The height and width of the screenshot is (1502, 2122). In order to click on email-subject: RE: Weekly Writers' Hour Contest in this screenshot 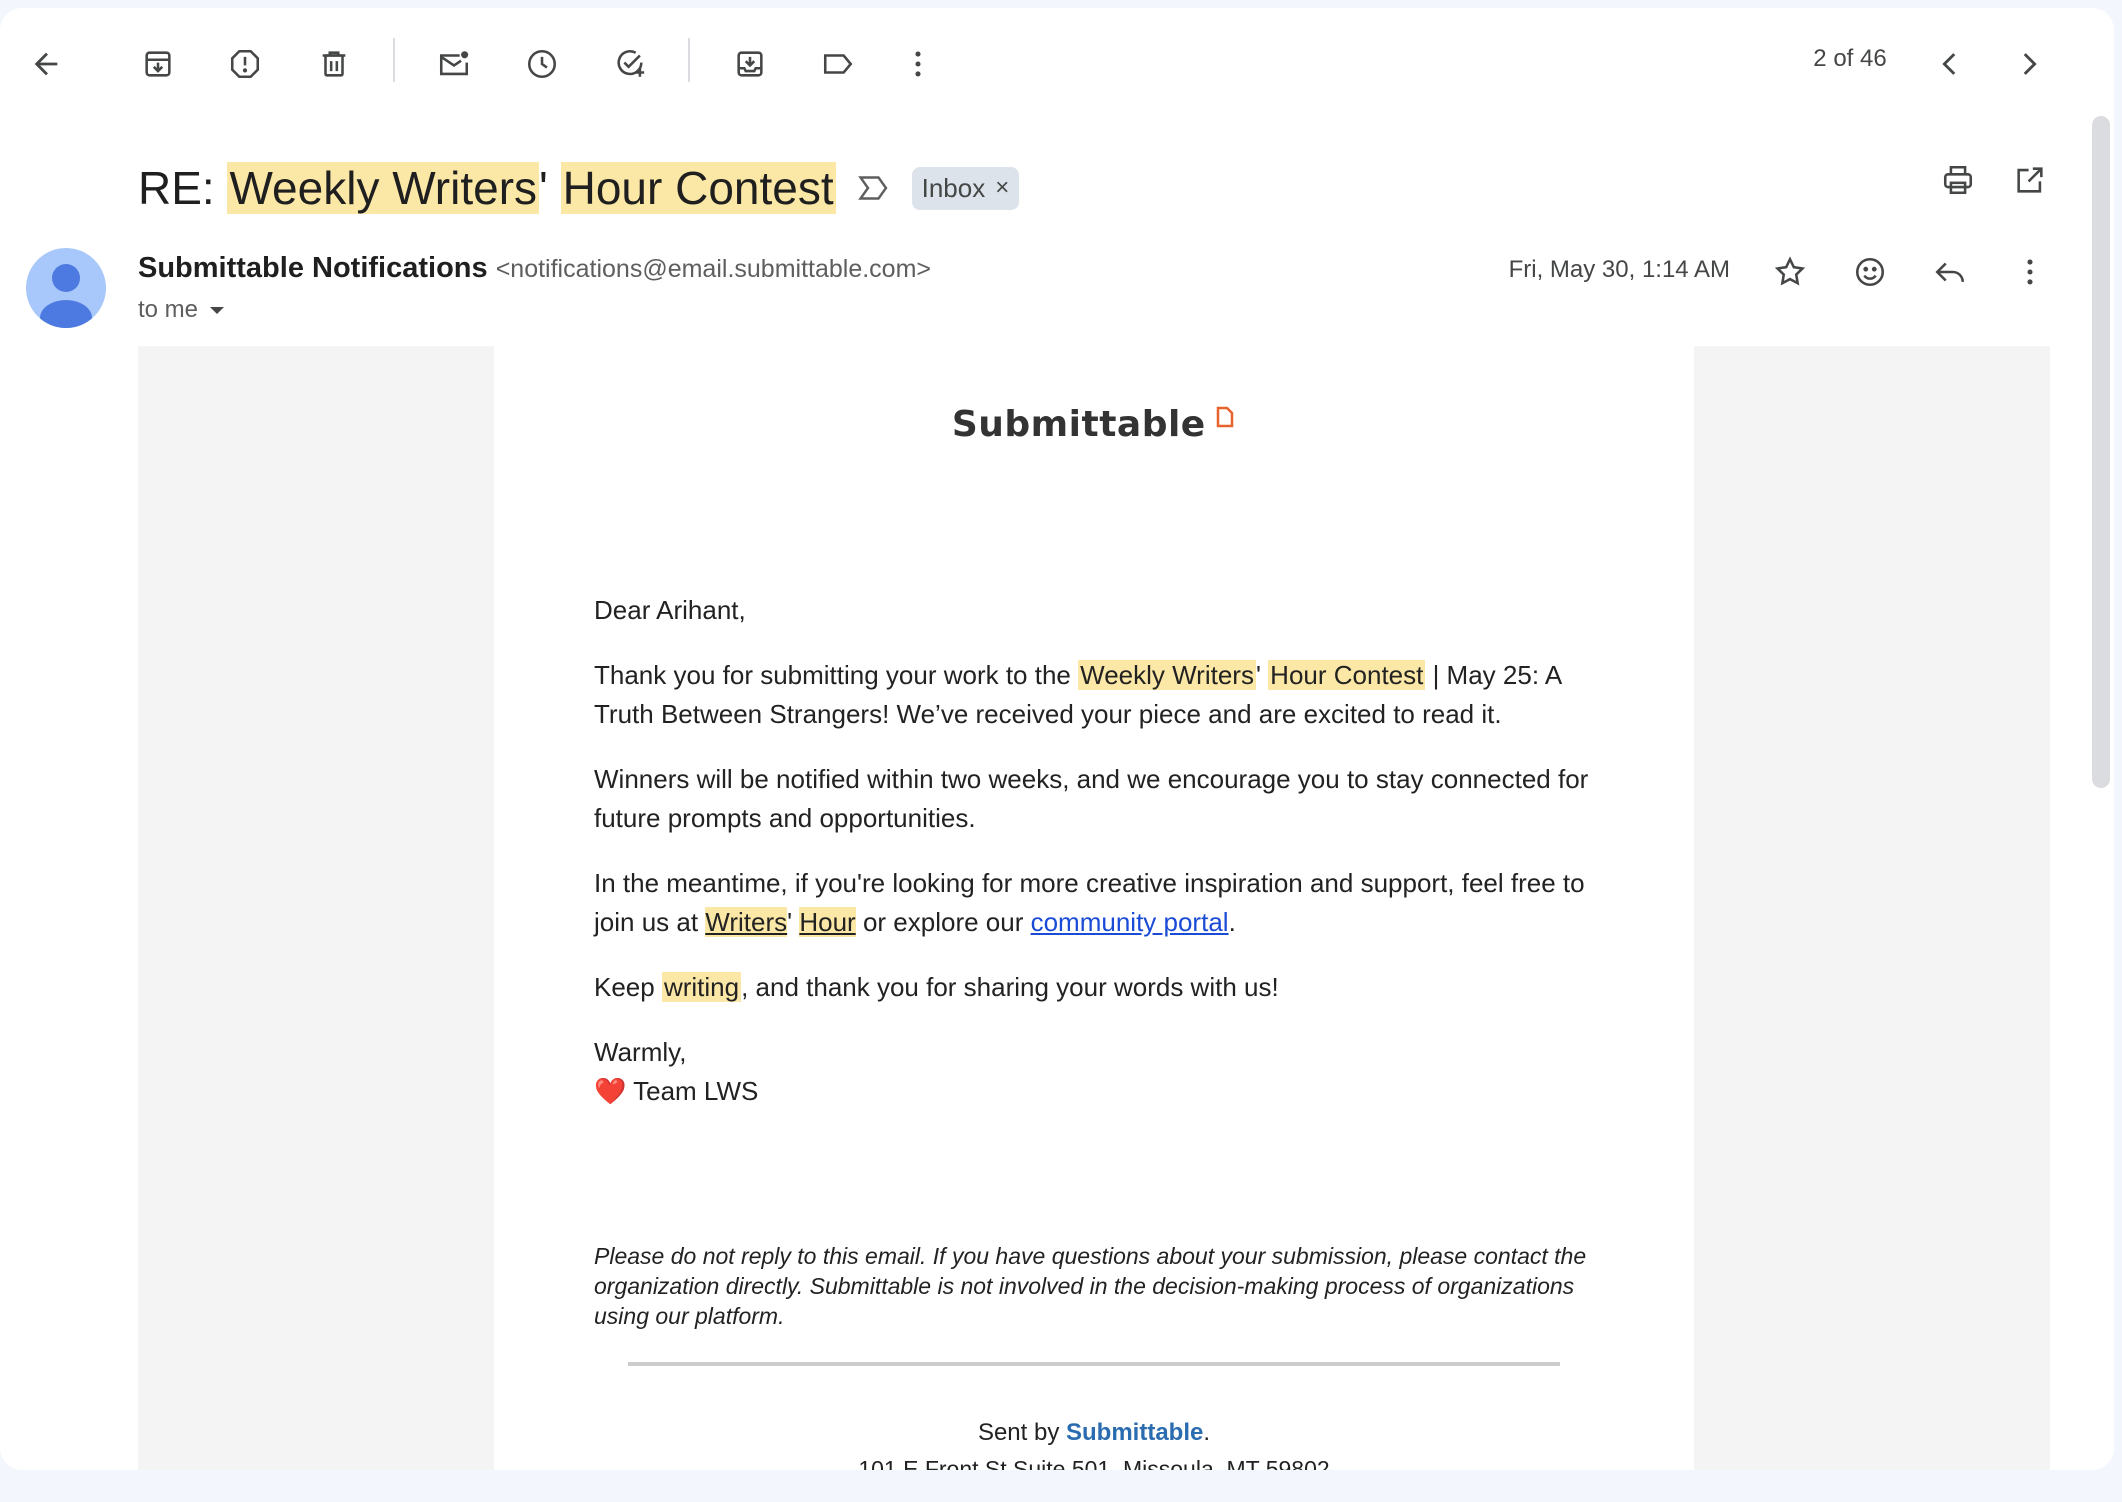, I will do `click(487, 188)`.